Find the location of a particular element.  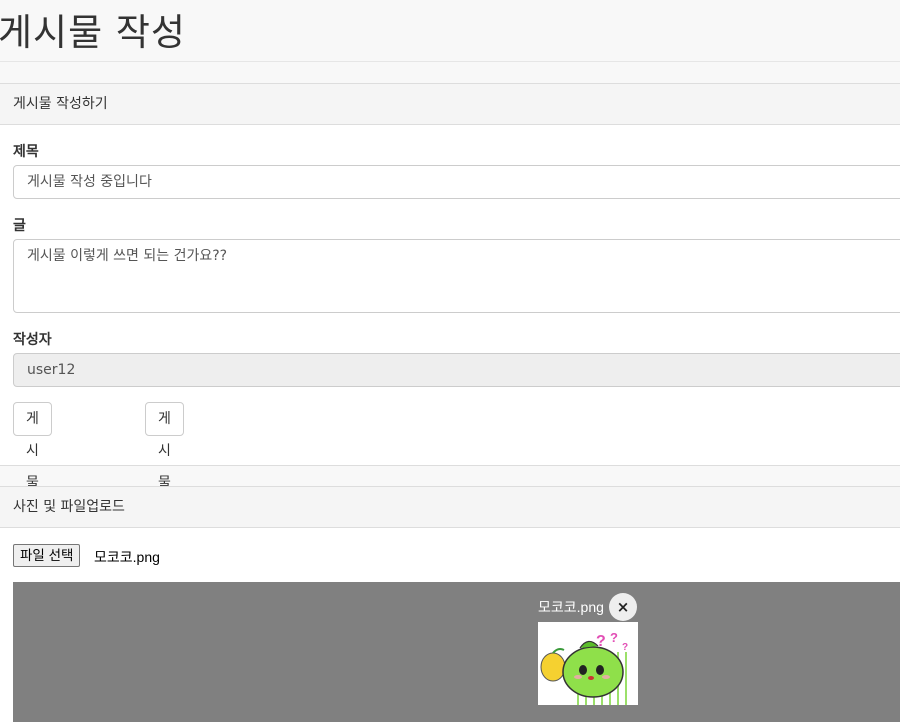

mokoko-sticker-image: ? ? ? is located at coordinates (588, 663).